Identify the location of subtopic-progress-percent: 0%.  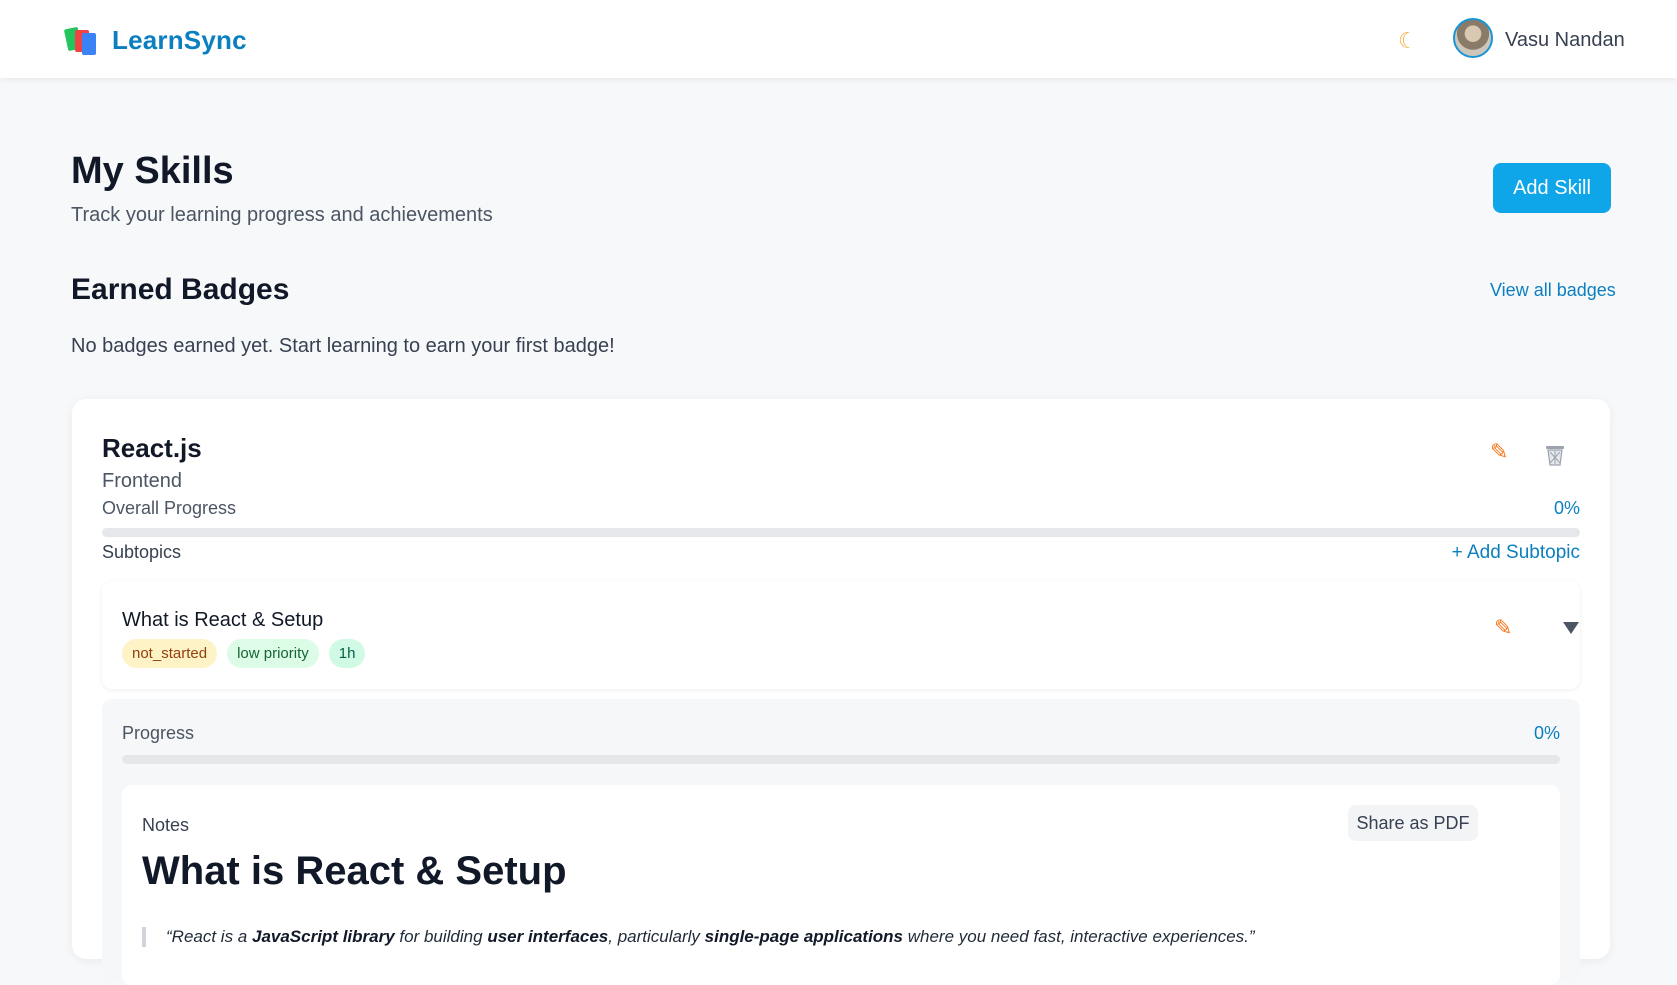
(1546, 733).